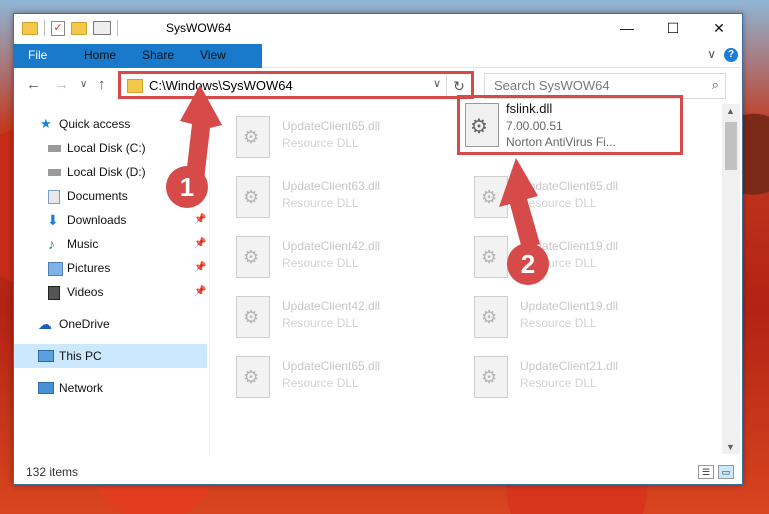 This screenshot has height=514, width=769. Describe the element at coordinates (528, 264) in the screenshot. I see `step-2-badge: 2` at that location.